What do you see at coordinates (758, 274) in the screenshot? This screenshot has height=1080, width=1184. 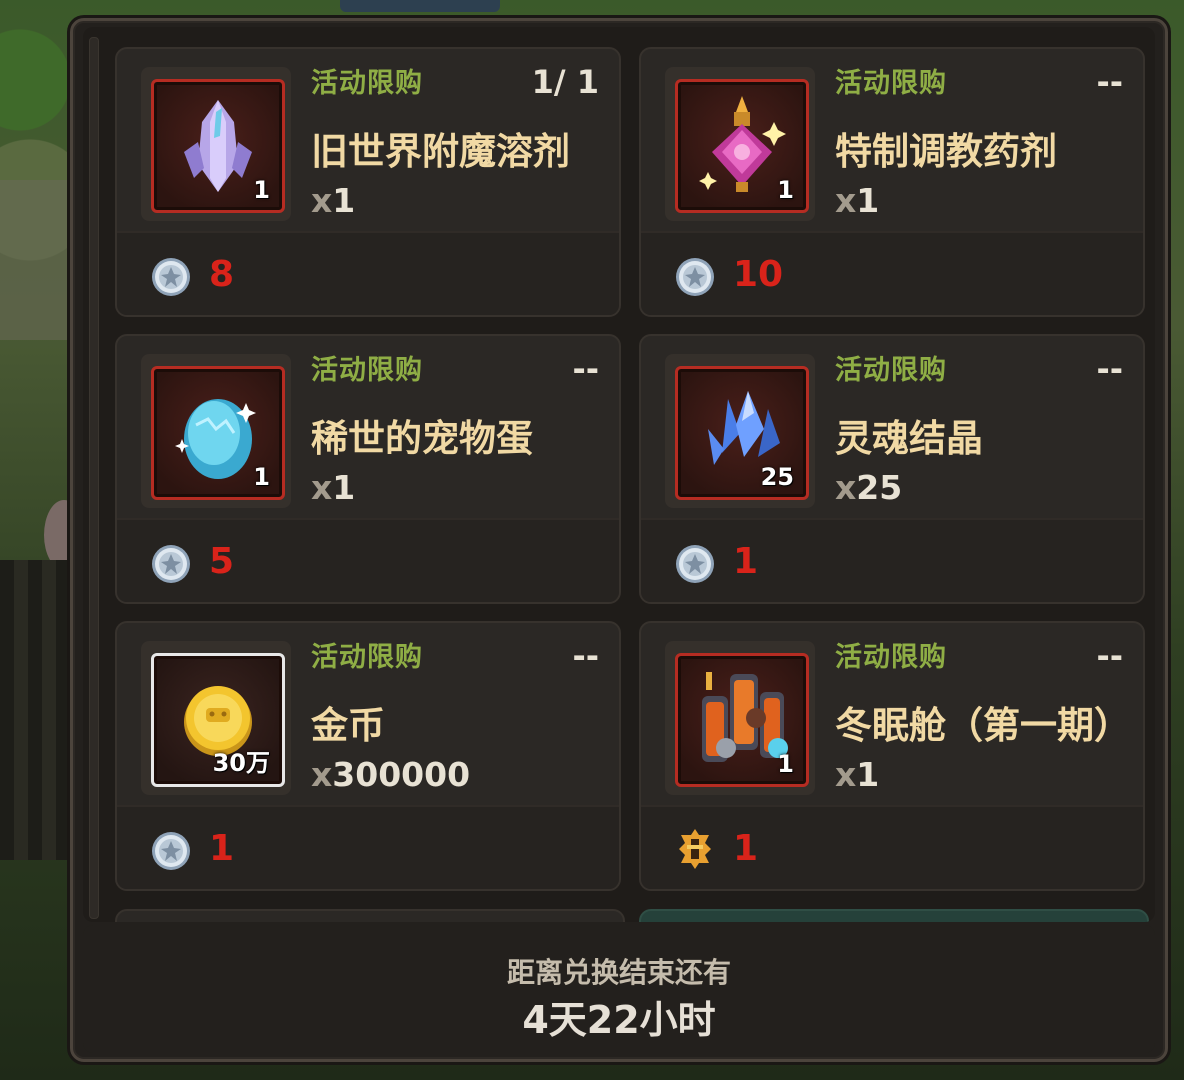 I see `item-price: 10` at bounding box center [758, 274].